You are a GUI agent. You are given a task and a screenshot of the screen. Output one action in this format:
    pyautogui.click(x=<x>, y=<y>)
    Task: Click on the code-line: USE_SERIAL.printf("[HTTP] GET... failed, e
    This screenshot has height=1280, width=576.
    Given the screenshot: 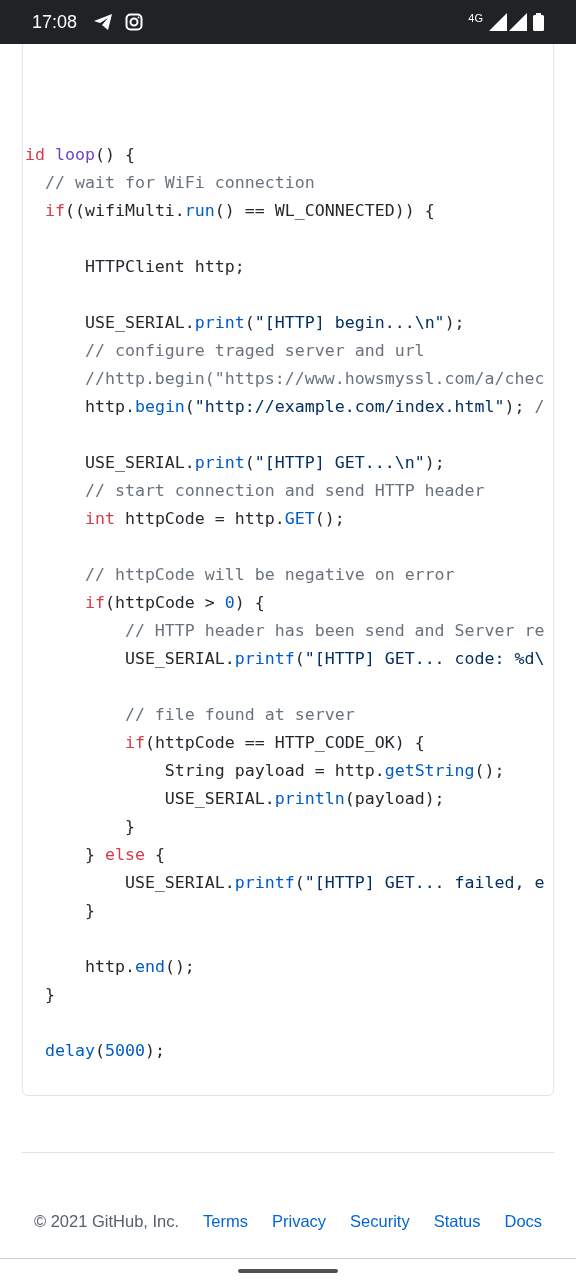 What is the action you would take?
    pyautogui.click(x=334, y=883)
    